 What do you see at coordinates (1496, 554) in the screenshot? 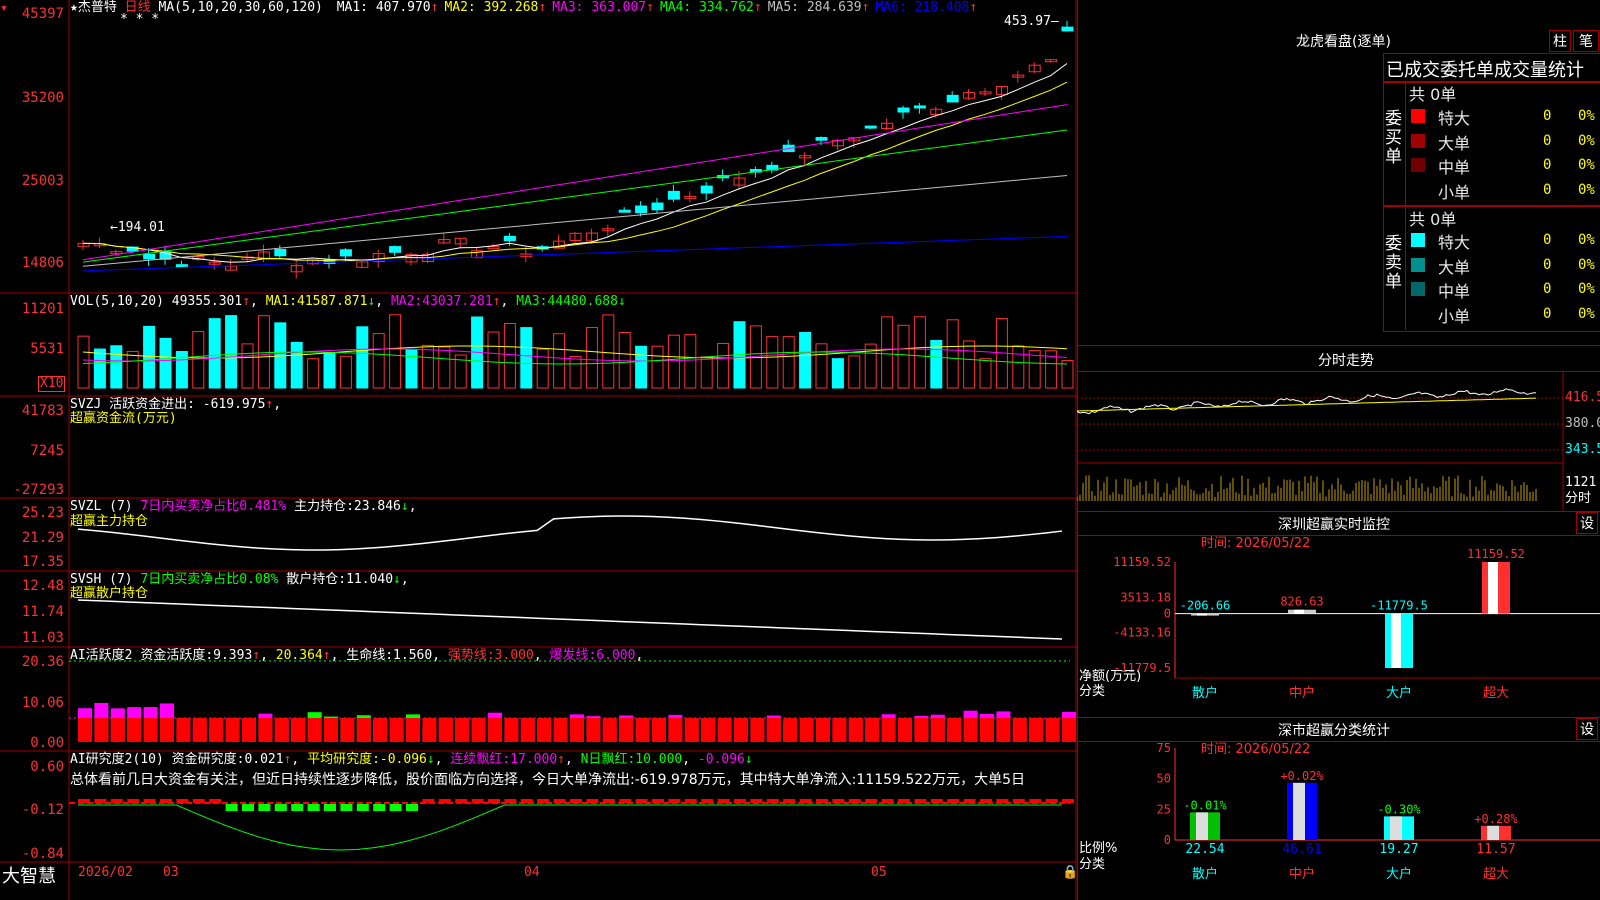
I see `bar-value-label: 11159.52` at bounding box center [1496, 554].